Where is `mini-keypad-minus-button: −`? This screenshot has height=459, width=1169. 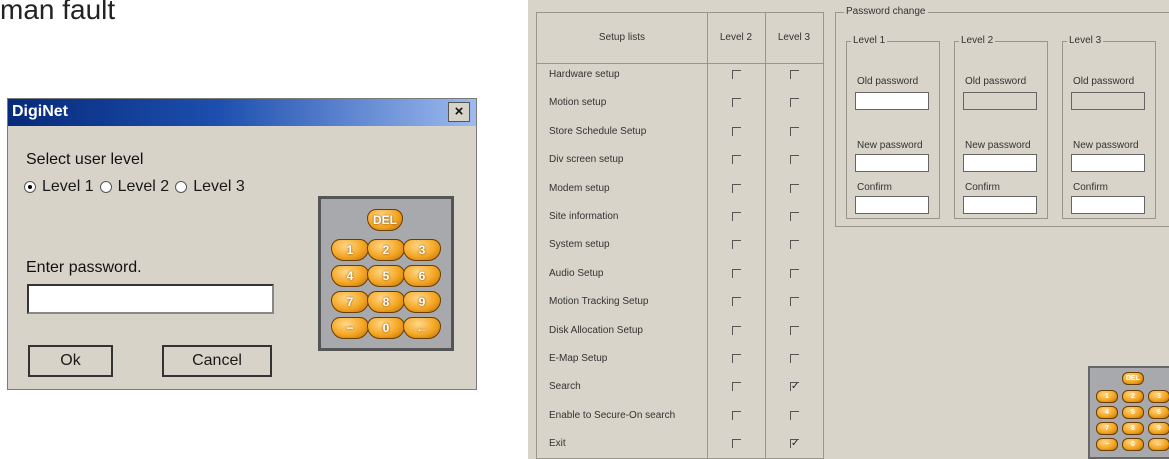 mini-keypad-minus-button: − is located at coordinates (1107, 444).